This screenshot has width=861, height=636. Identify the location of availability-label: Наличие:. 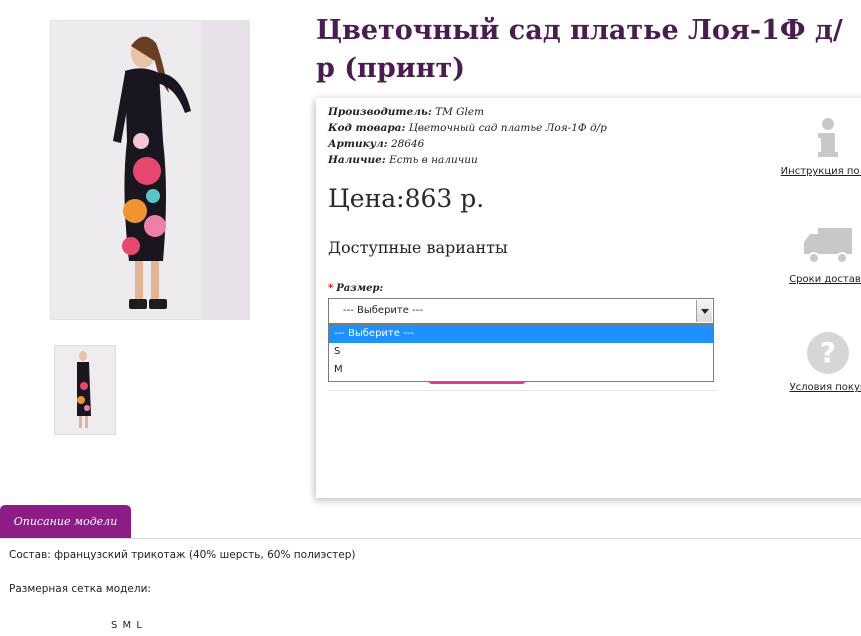
(357, 160).